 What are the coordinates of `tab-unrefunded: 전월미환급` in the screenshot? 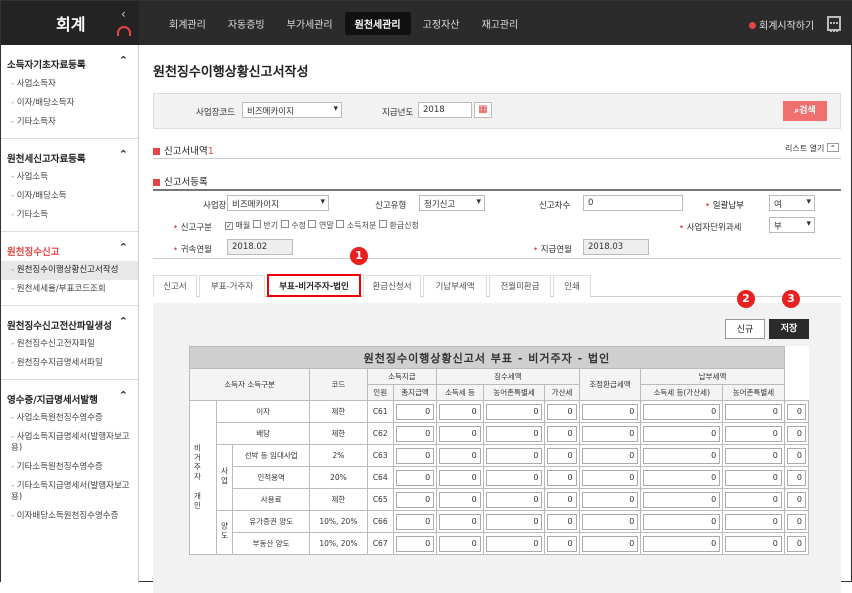 It's located at (520, 286).